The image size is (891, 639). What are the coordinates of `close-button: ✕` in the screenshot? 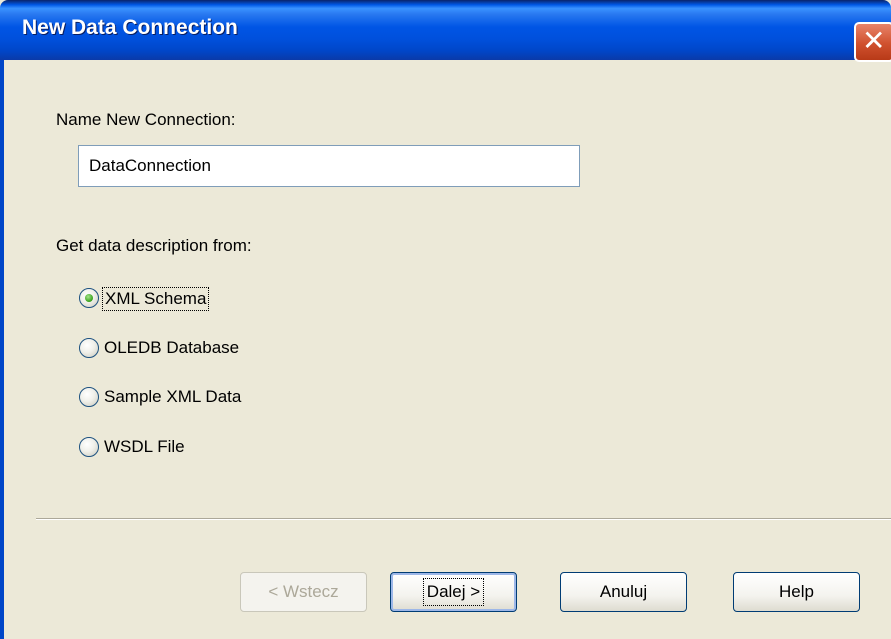 It's located at (872, 42).